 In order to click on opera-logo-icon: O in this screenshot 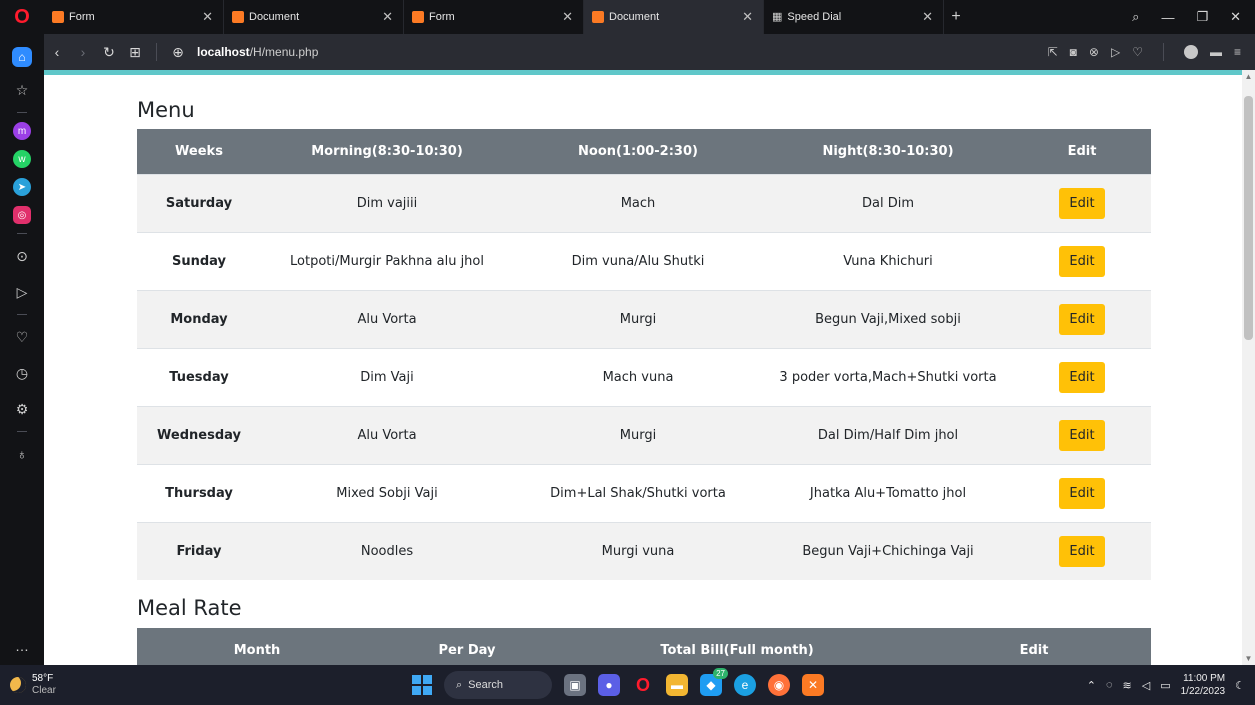, I will do `click(22, 17)`.